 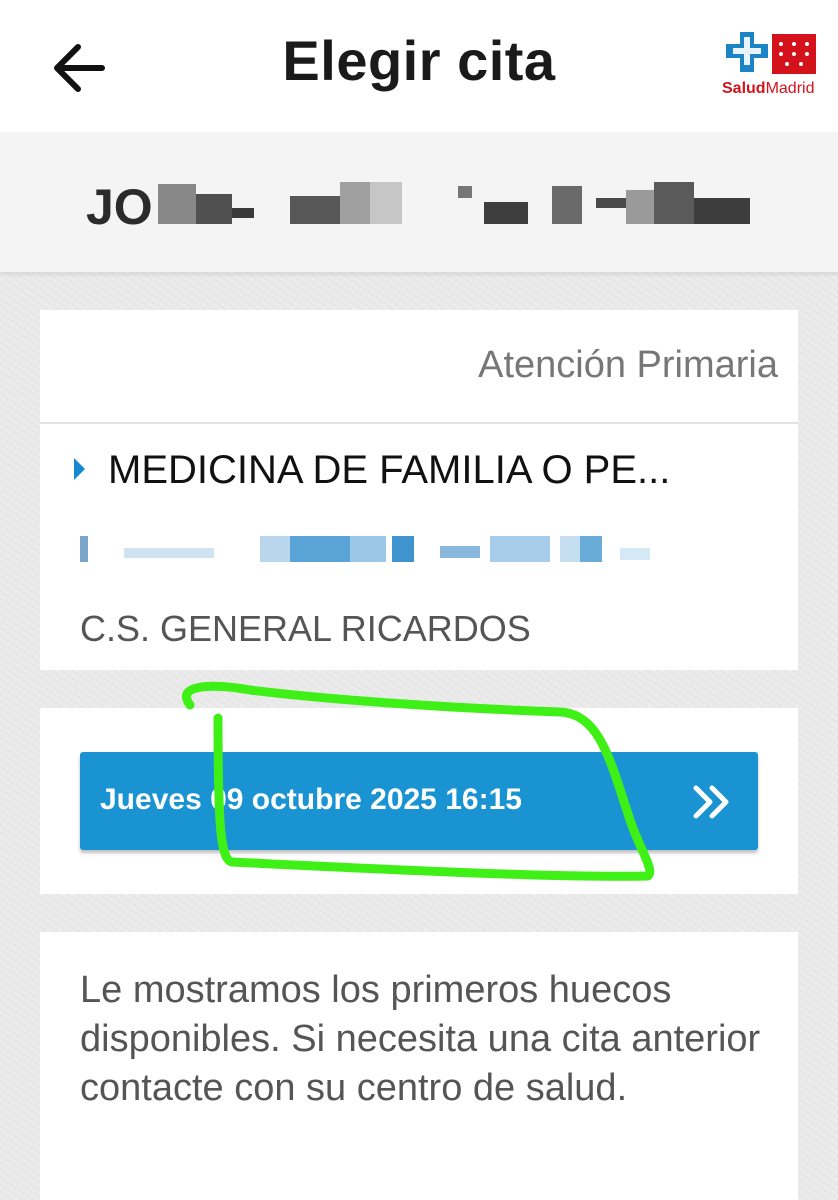 I want to click on pixelated-doctor-name, so click(x=365, y=549).